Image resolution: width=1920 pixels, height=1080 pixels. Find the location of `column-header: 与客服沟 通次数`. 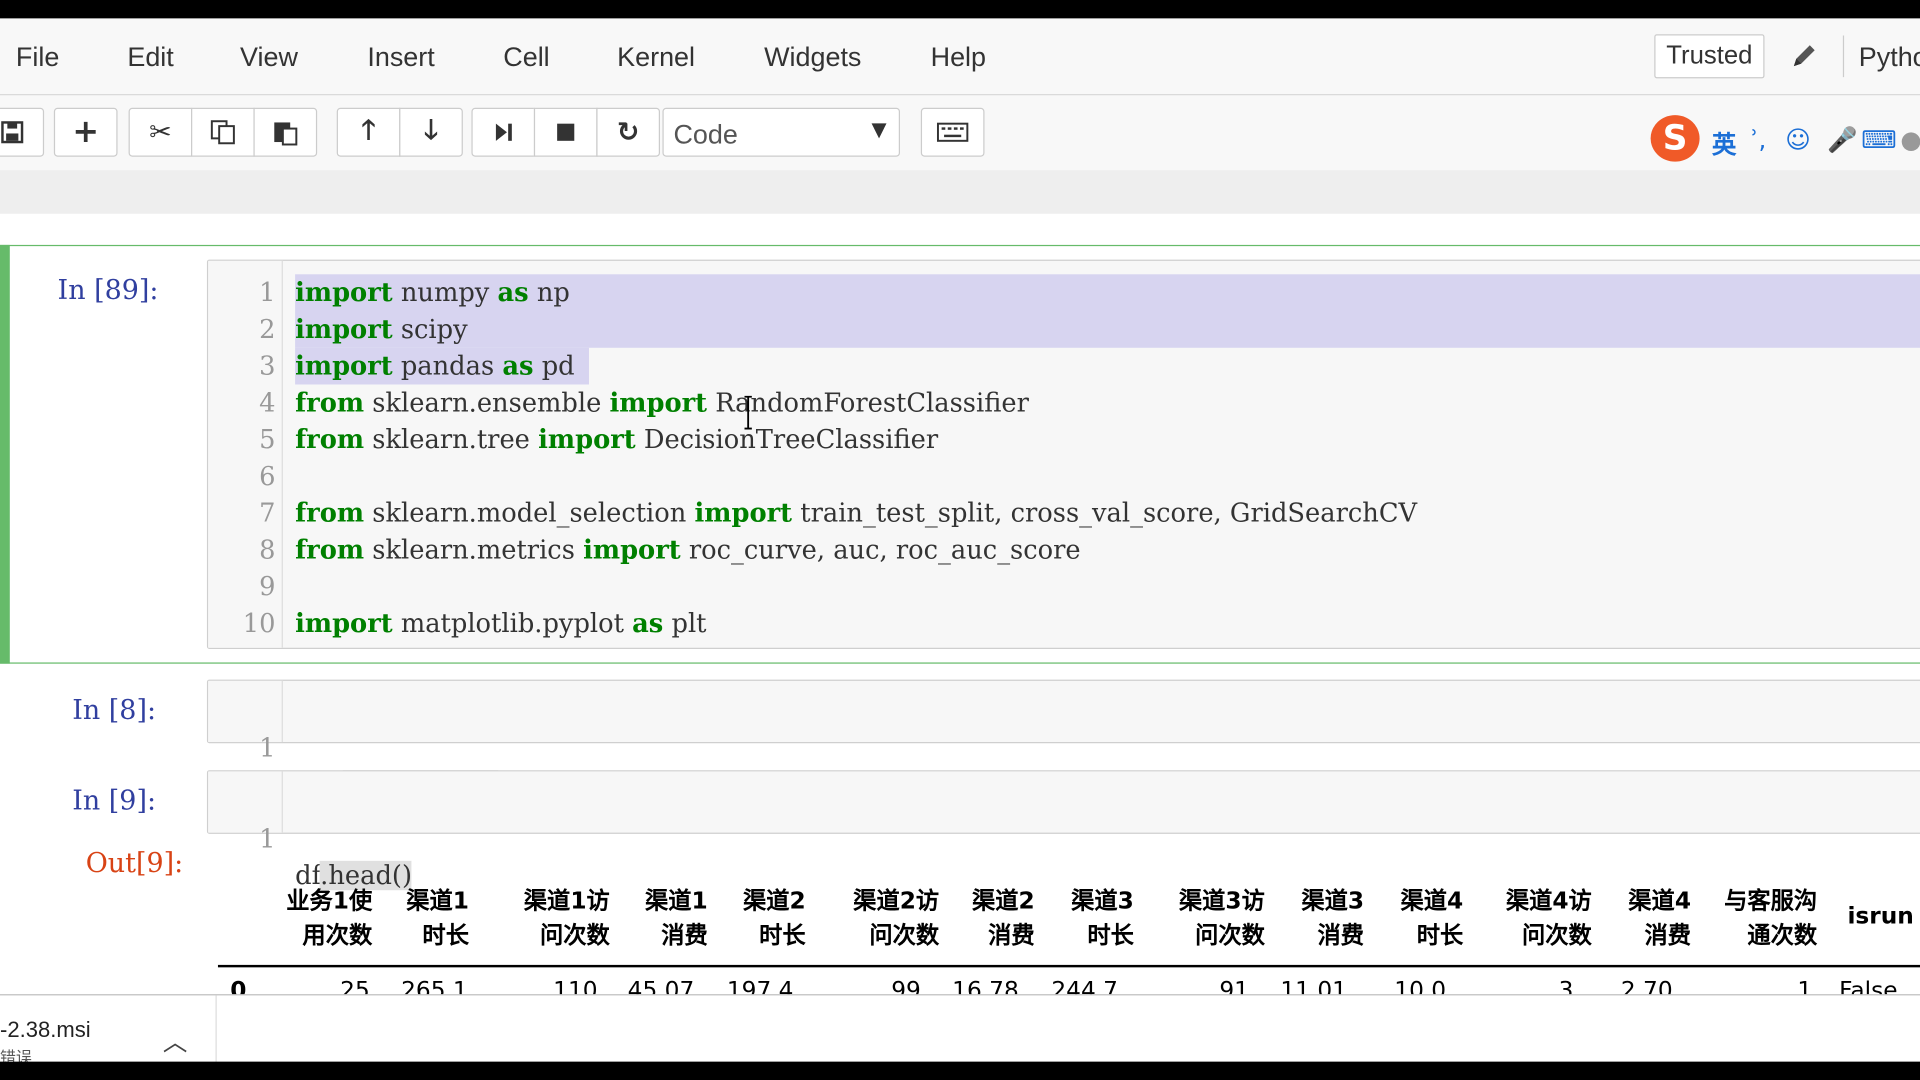

column-header: 与客服沟 通次数 is located at coordinates (1762, 918).